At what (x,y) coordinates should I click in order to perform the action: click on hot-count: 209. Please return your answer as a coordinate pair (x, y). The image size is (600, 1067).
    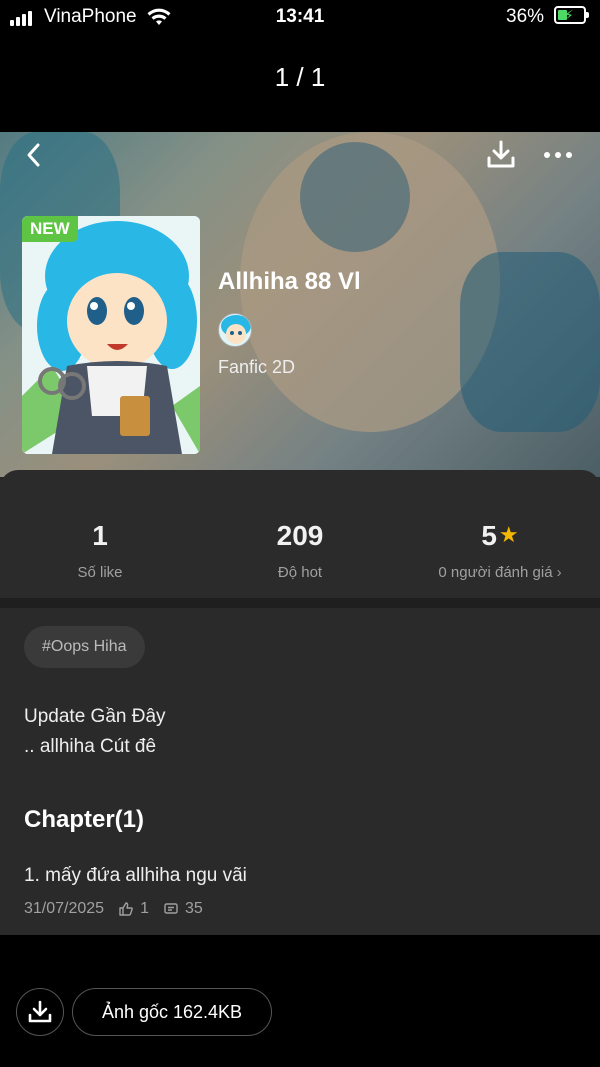
    Looking at the image, I should click on (300, 535).